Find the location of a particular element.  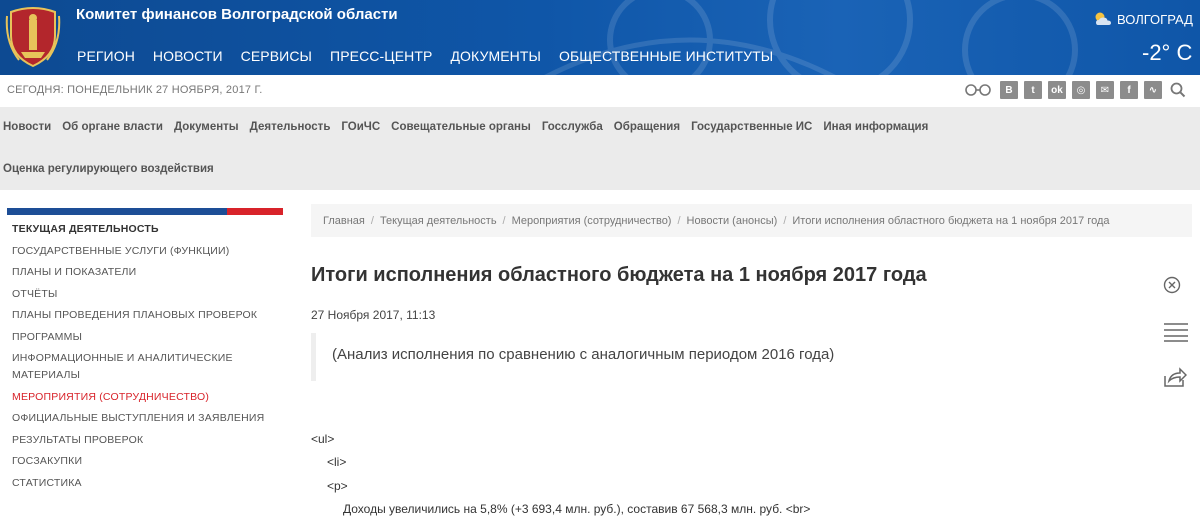

sidebar-item-statements: ОФИЦИАЛЬНЫЕ ВЫСТУПЛЕНИЯ И ЗАЯВЛЕНИЯ is located at coordinates (147, 418).